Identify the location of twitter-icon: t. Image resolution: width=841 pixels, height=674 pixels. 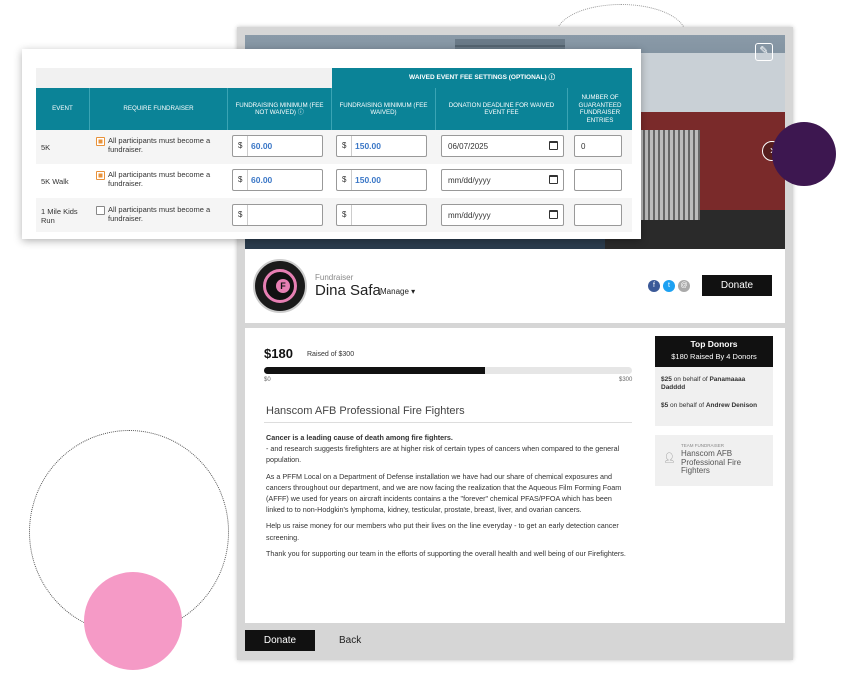
(669, 286).